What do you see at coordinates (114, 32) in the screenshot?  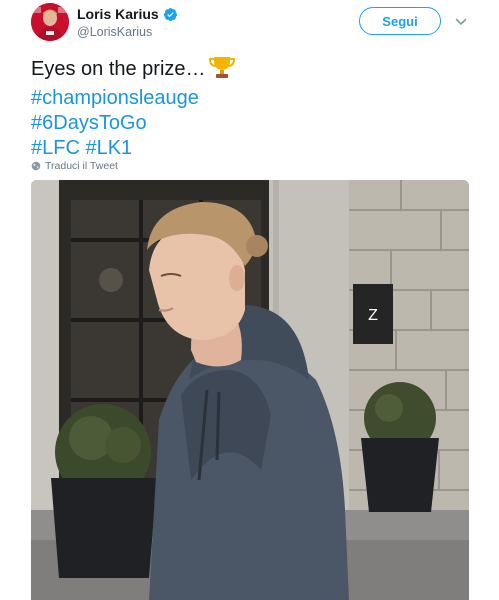 I see `author-handle: @LorisKarius` at bounding box center [114, 32].